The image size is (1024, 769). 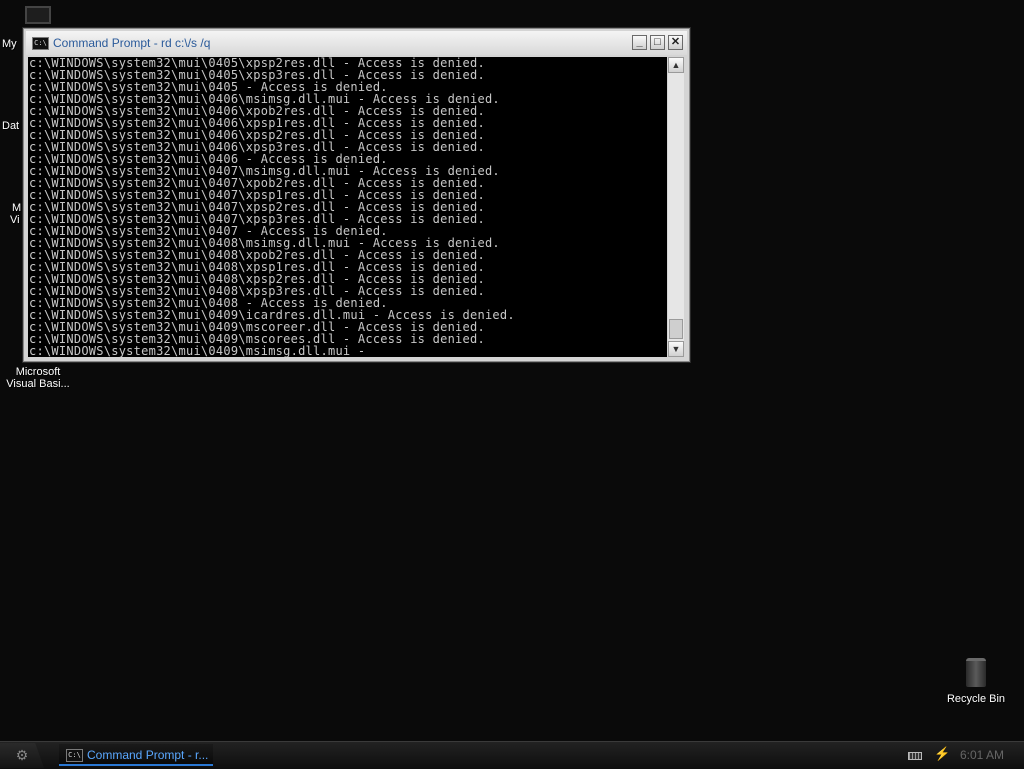 I want to click on desktop-icon-label: M, so click(x=17, y=208).